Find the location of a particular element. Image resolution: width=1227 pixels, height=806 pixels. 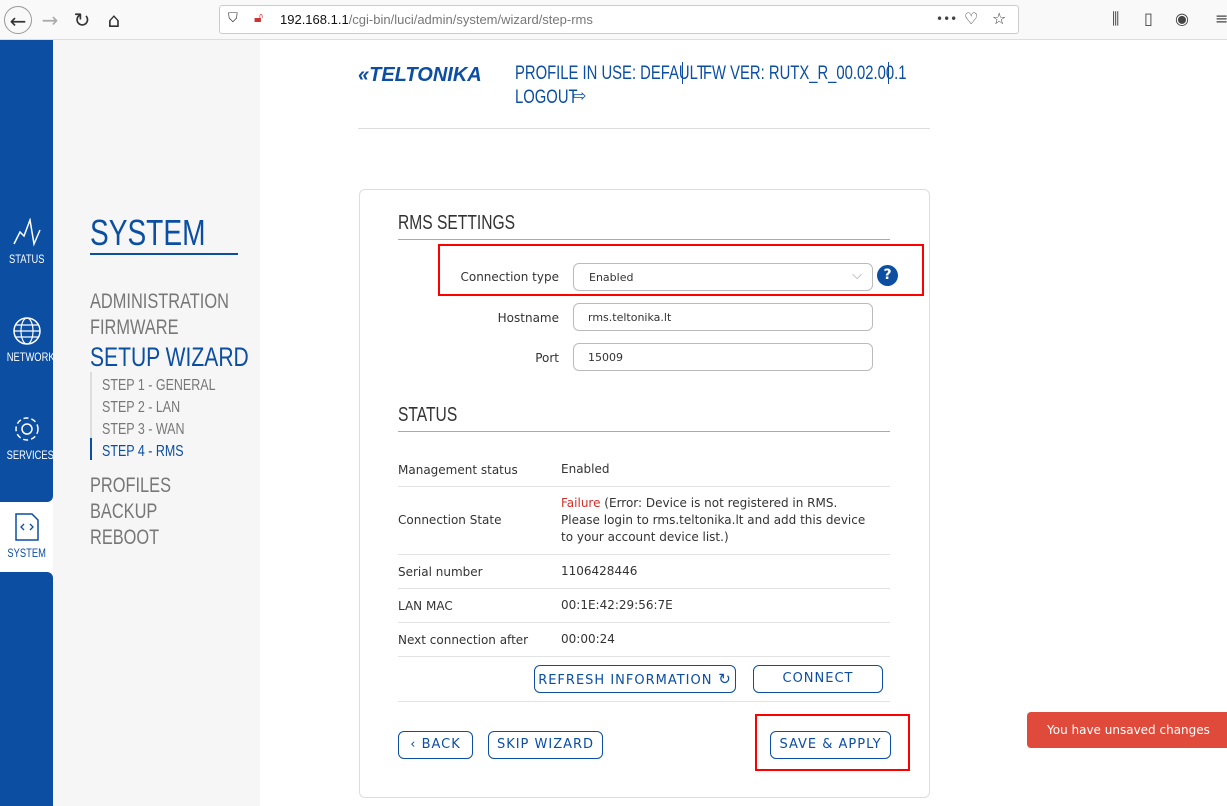

rail-status: STATUS is located at coordinates (26, 242).